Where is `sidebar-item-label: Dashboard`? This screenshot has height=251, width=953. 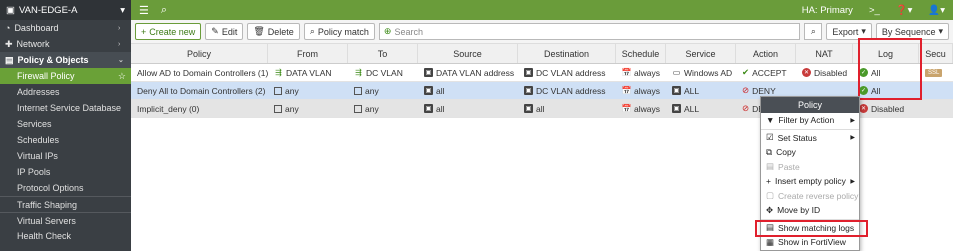
sidebar-item-label: Dashboard is located at coordinates (36, 28).